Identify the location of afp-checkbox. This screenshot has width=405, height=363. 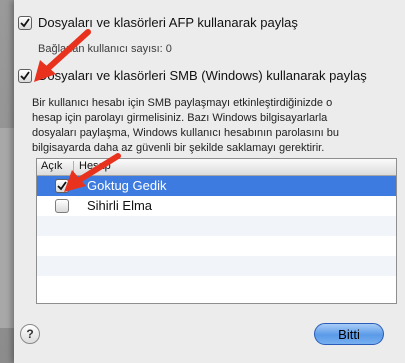
(25, 23).